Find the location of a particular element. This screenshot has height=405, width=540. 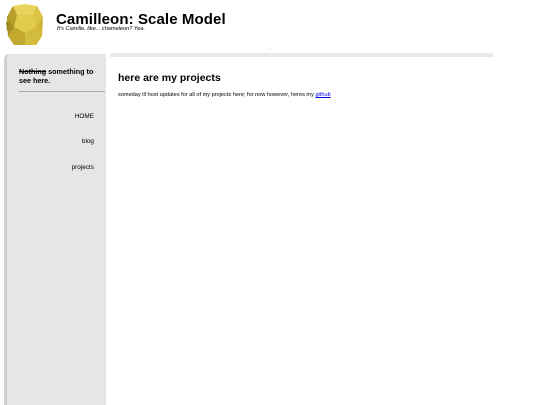

nav-projects-link: projects is located at coordinates (83, 167).